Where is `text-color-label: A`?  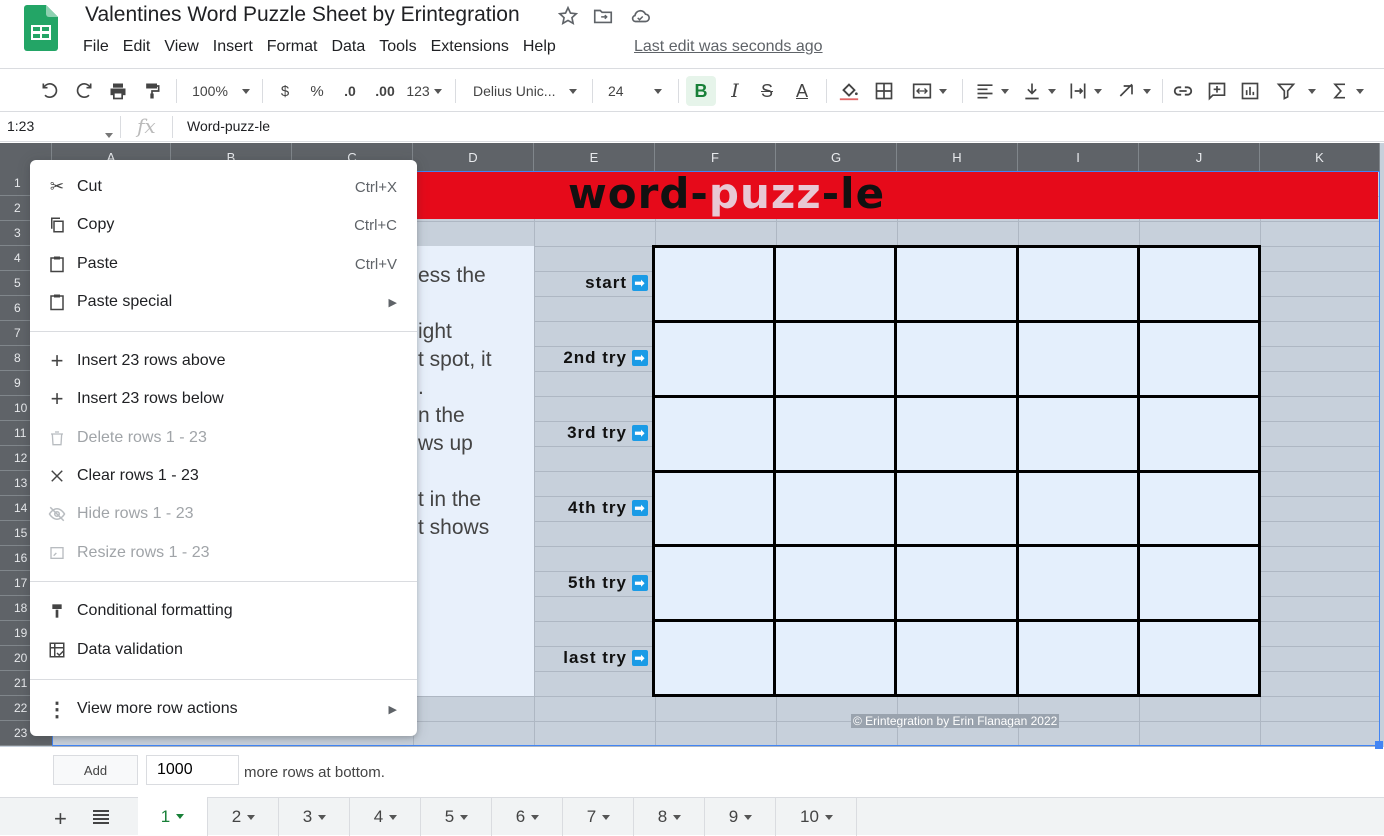
text-color-label: A is located at coordinates (801, 90).